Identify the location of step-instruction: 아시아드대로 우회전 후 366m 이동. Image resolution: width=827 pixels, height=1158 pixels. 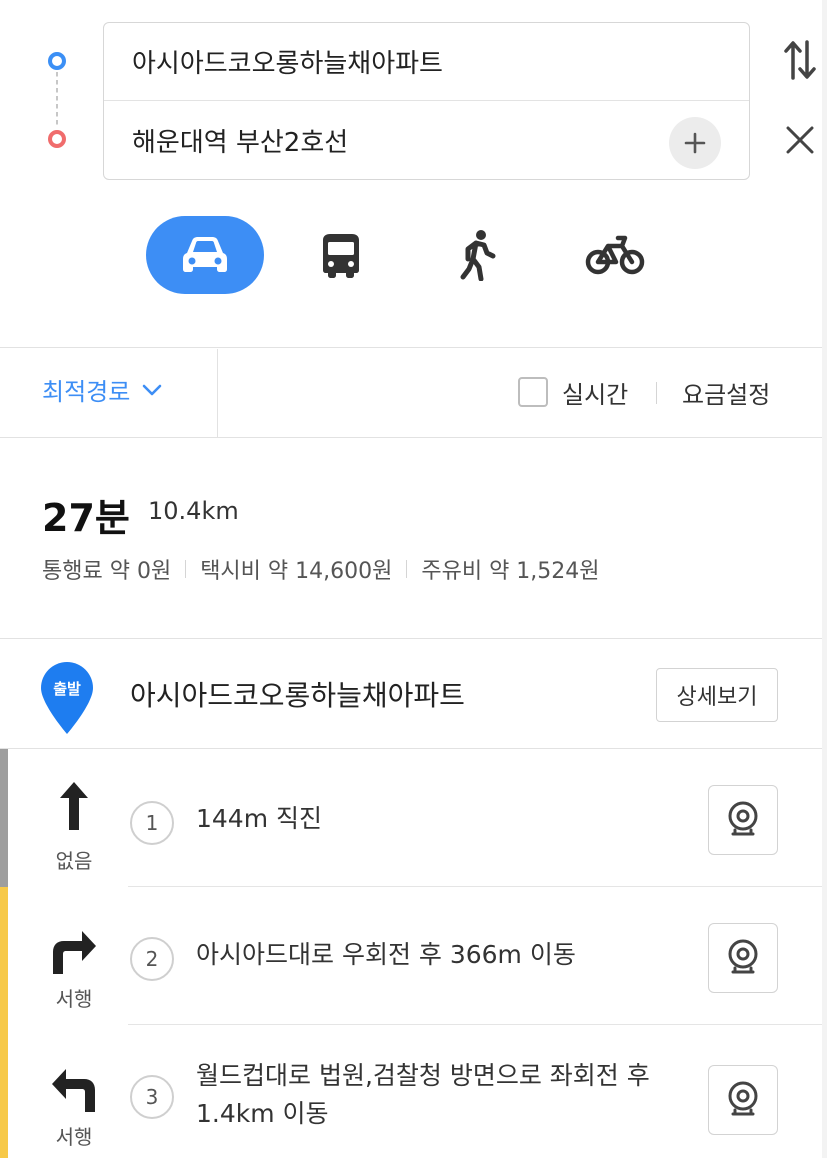
(386, 954).